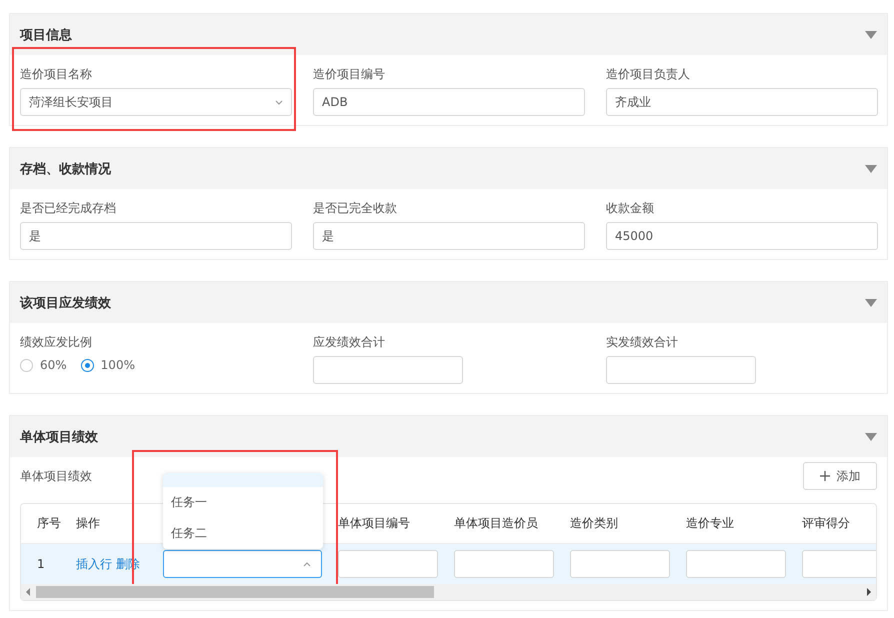 This screenshot has width=894, height=618. What do you see at coordinates (243, 502) in the screenshot?
I see `dropdown-option: 任务一` at bounding box center [243, 502].